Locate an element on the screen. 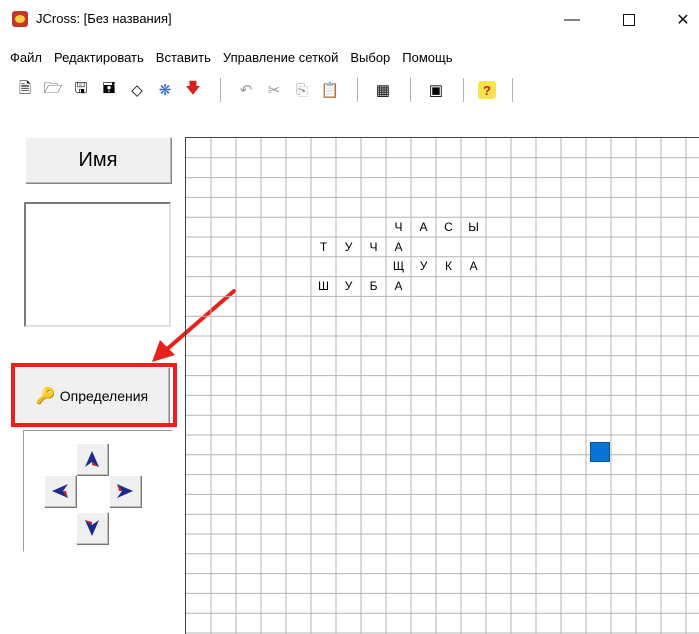  window-title: JCross: [Без названия] is located at coordinates (104, 18).